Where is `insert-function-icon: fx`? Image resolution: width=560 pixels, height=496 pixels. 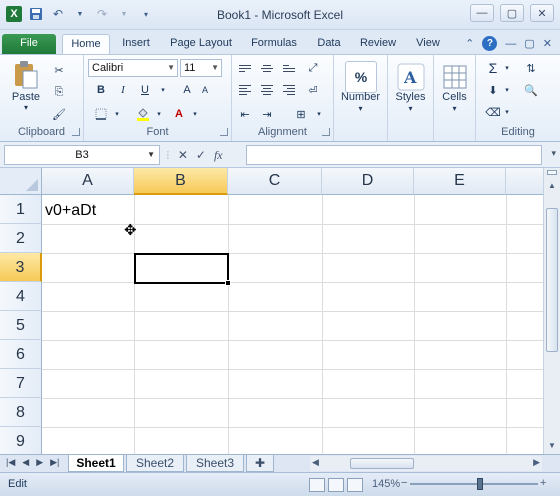 insert-function-icon: fx is located at coordinates (218, 155).